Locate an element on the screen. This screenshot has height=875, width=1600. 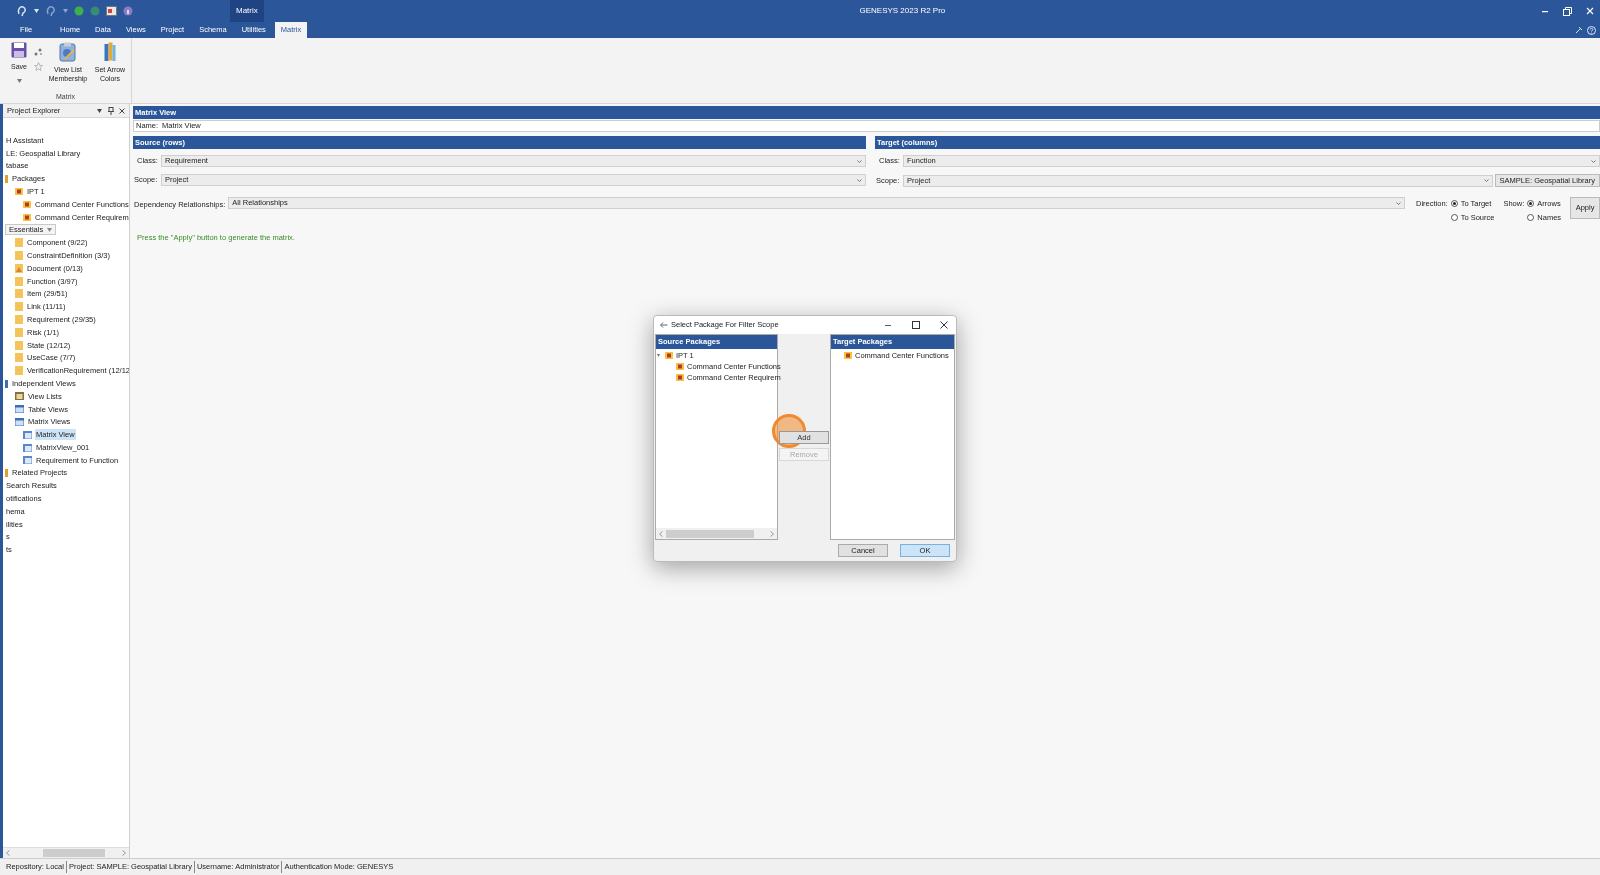
maximize-icon is located at coordinates (916, 325).